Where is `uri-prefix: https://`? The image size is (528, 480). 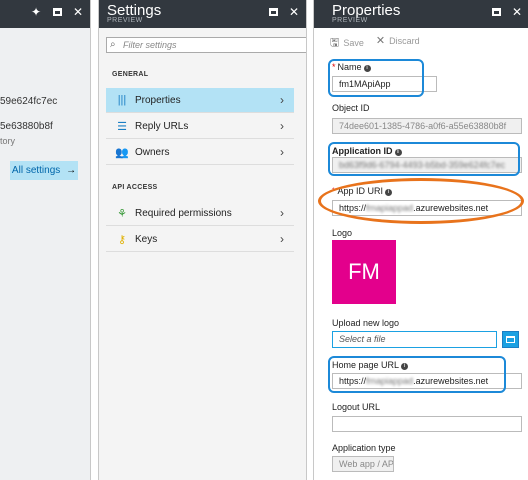
uri-prefix: https:// is located at coordinates (353, 208).